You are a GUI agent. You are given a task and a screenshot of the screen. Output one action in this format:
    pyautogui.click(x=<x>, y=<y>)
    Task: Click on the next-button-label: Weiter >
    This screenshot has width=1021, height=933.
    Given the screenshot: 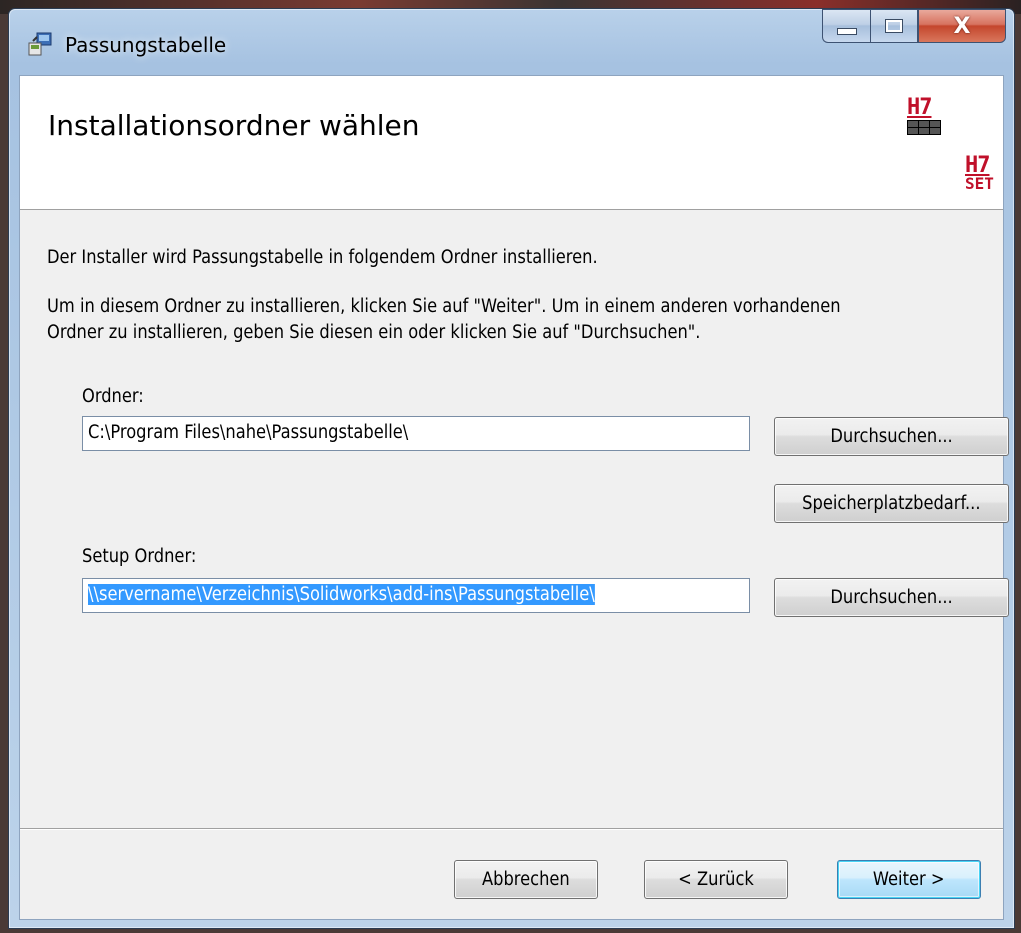 What is the action you would take?
    pyautogui.click(x=909, y=879)
    